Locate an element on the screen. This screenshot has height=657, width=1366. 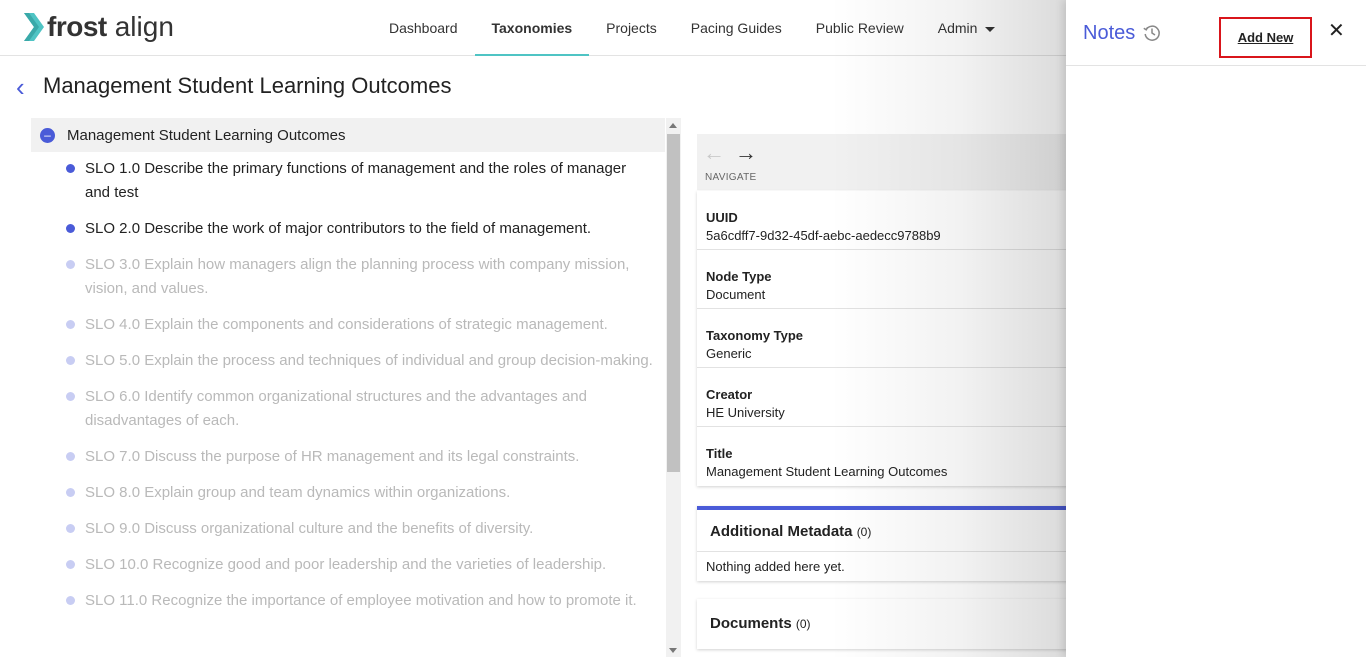
prop-node-type: Node Type Document is located at coordinates (897, 279).